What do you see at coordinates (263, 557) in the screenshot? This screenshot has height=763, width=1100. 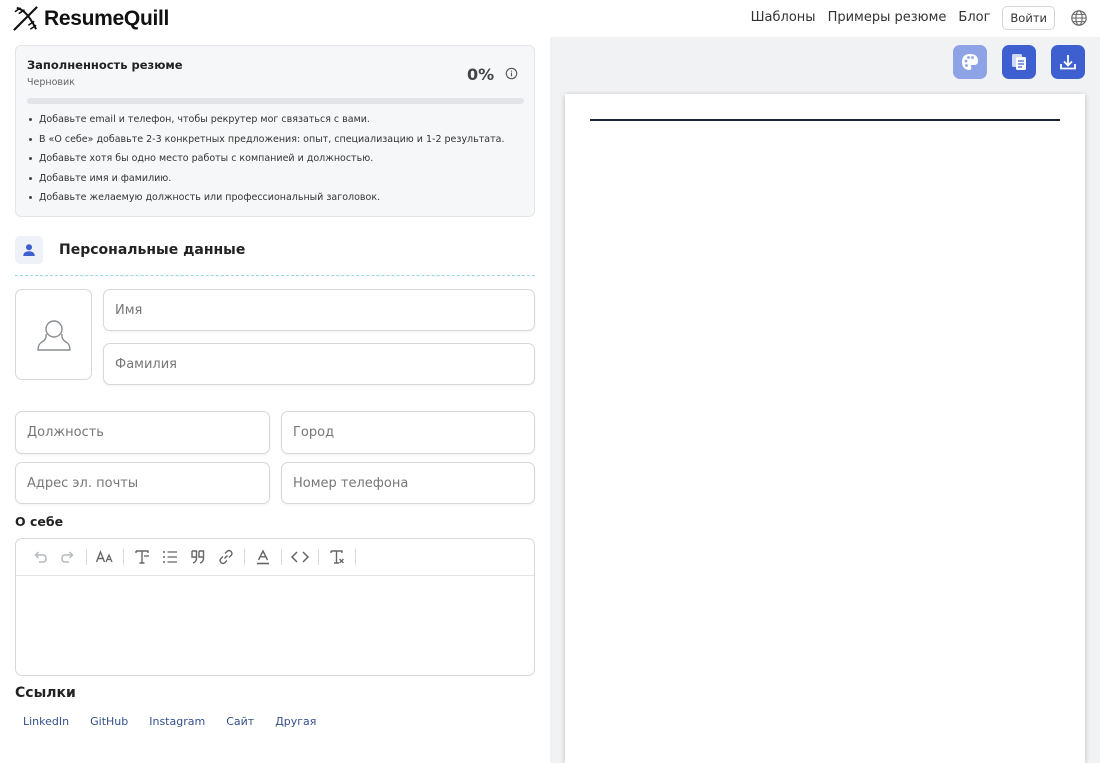 I see `text-color-icon` at bounding box center [263, 557].